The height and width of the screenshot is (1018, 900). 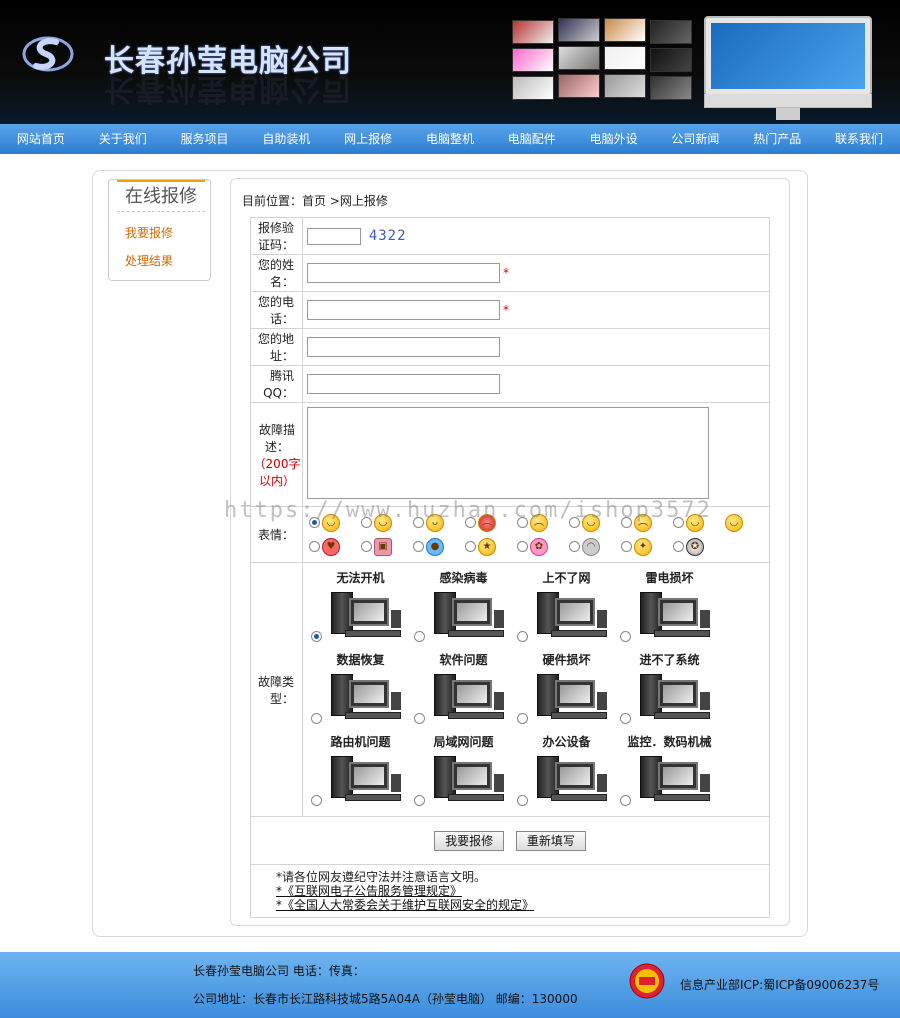 What do you see at coordinates (777, 139) in the screenshot?
I see `nav-item-hot-products: 热门产品` at bounding box center [777, 139].